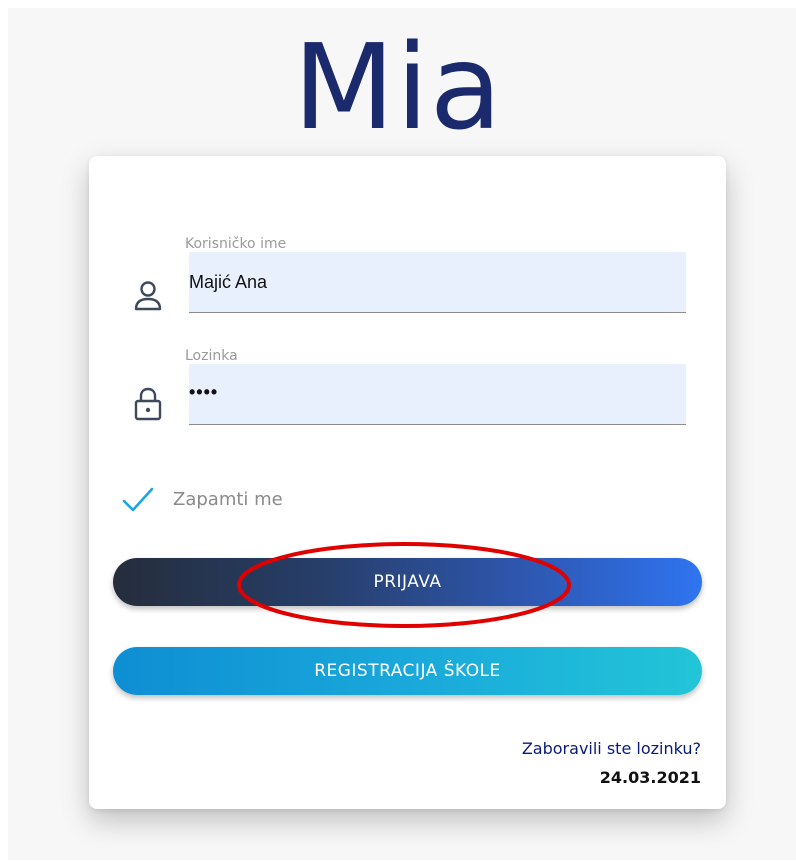 This screenshot has height=861, width=796. Describe the element at coordinates (148, 296) in the screenshot. I see `user-icon` at that location.